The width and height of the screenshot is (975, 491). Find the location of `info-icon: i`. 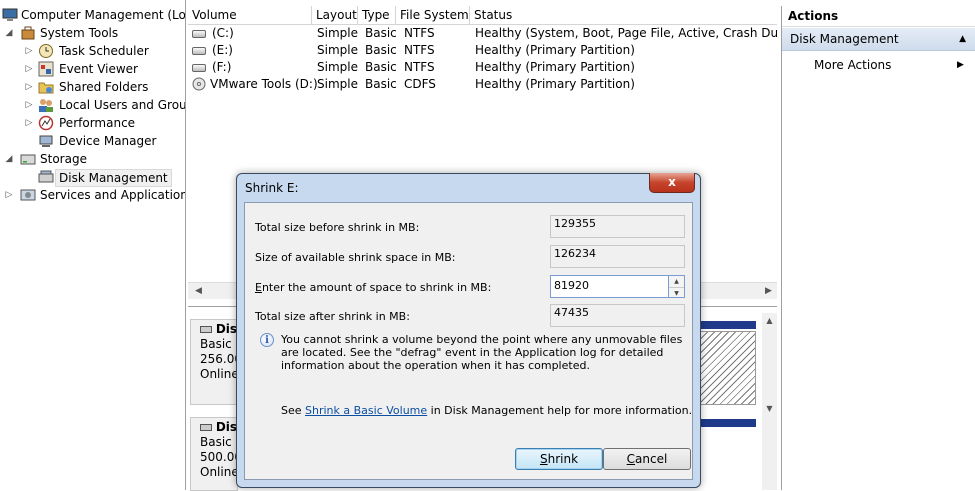

info-icon: i is located at coordinates (267, 340).